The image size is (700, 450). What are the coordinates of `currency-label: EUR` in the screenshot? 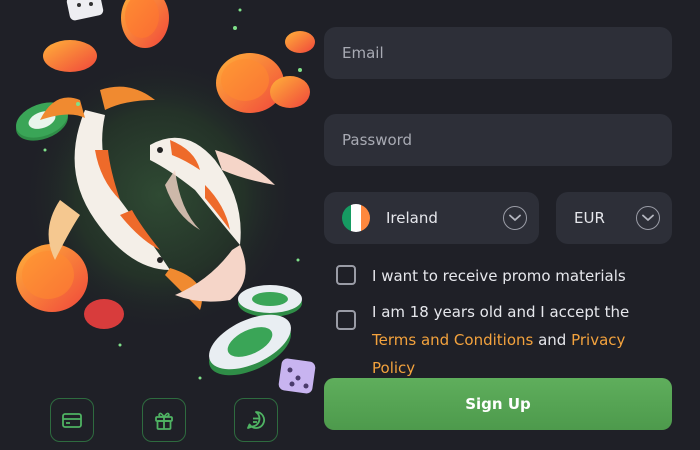 It's located at (589, 218).